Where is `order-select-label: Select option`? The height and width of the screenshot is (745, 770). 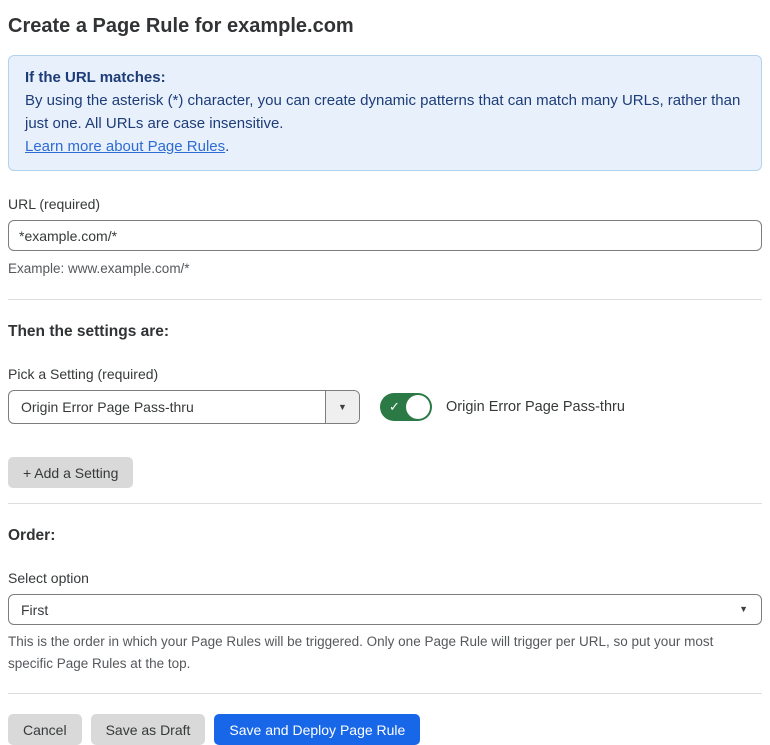
order-select-label: Select option is located at coordinates (48, 578).